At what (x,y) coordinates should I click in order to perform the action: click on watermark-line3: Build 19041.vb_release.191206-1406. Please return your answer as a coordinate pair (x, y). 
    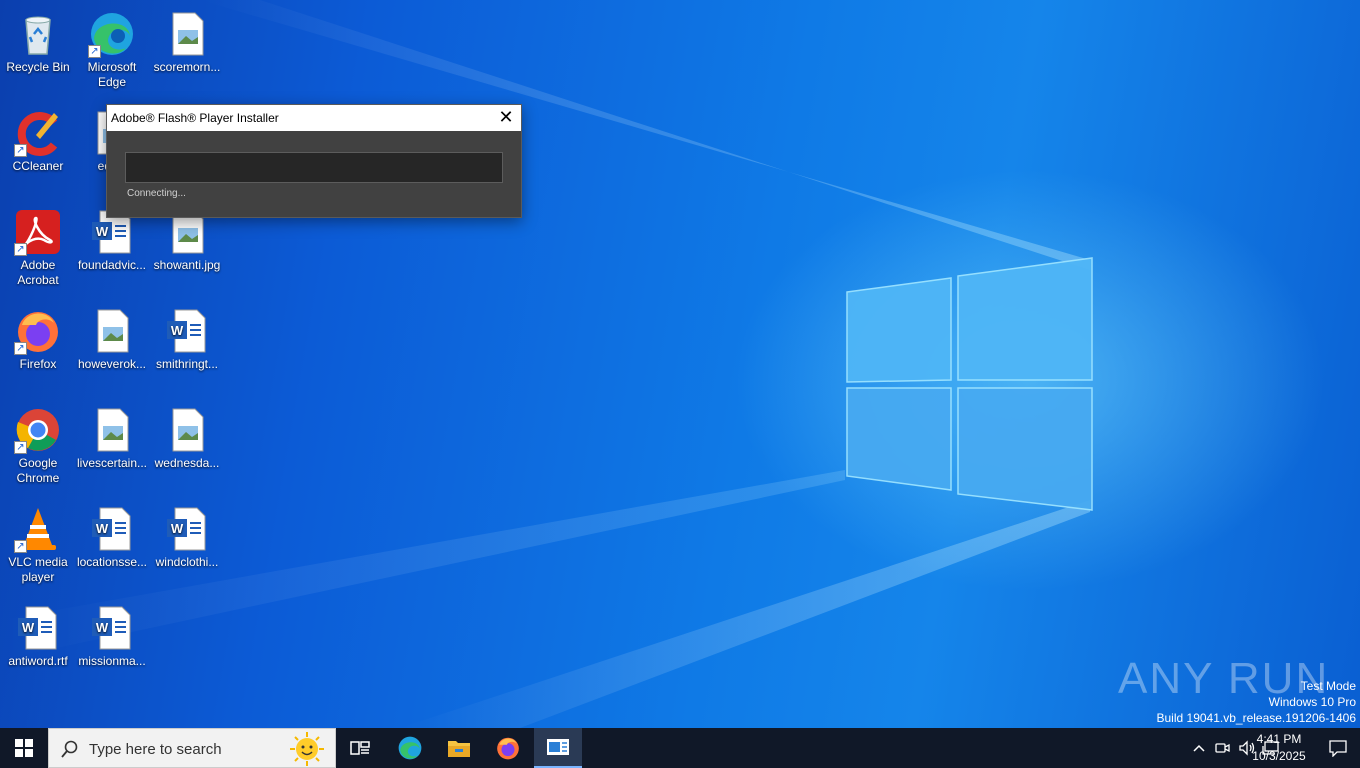
    Looking at the image, I should click on (1256, 718).